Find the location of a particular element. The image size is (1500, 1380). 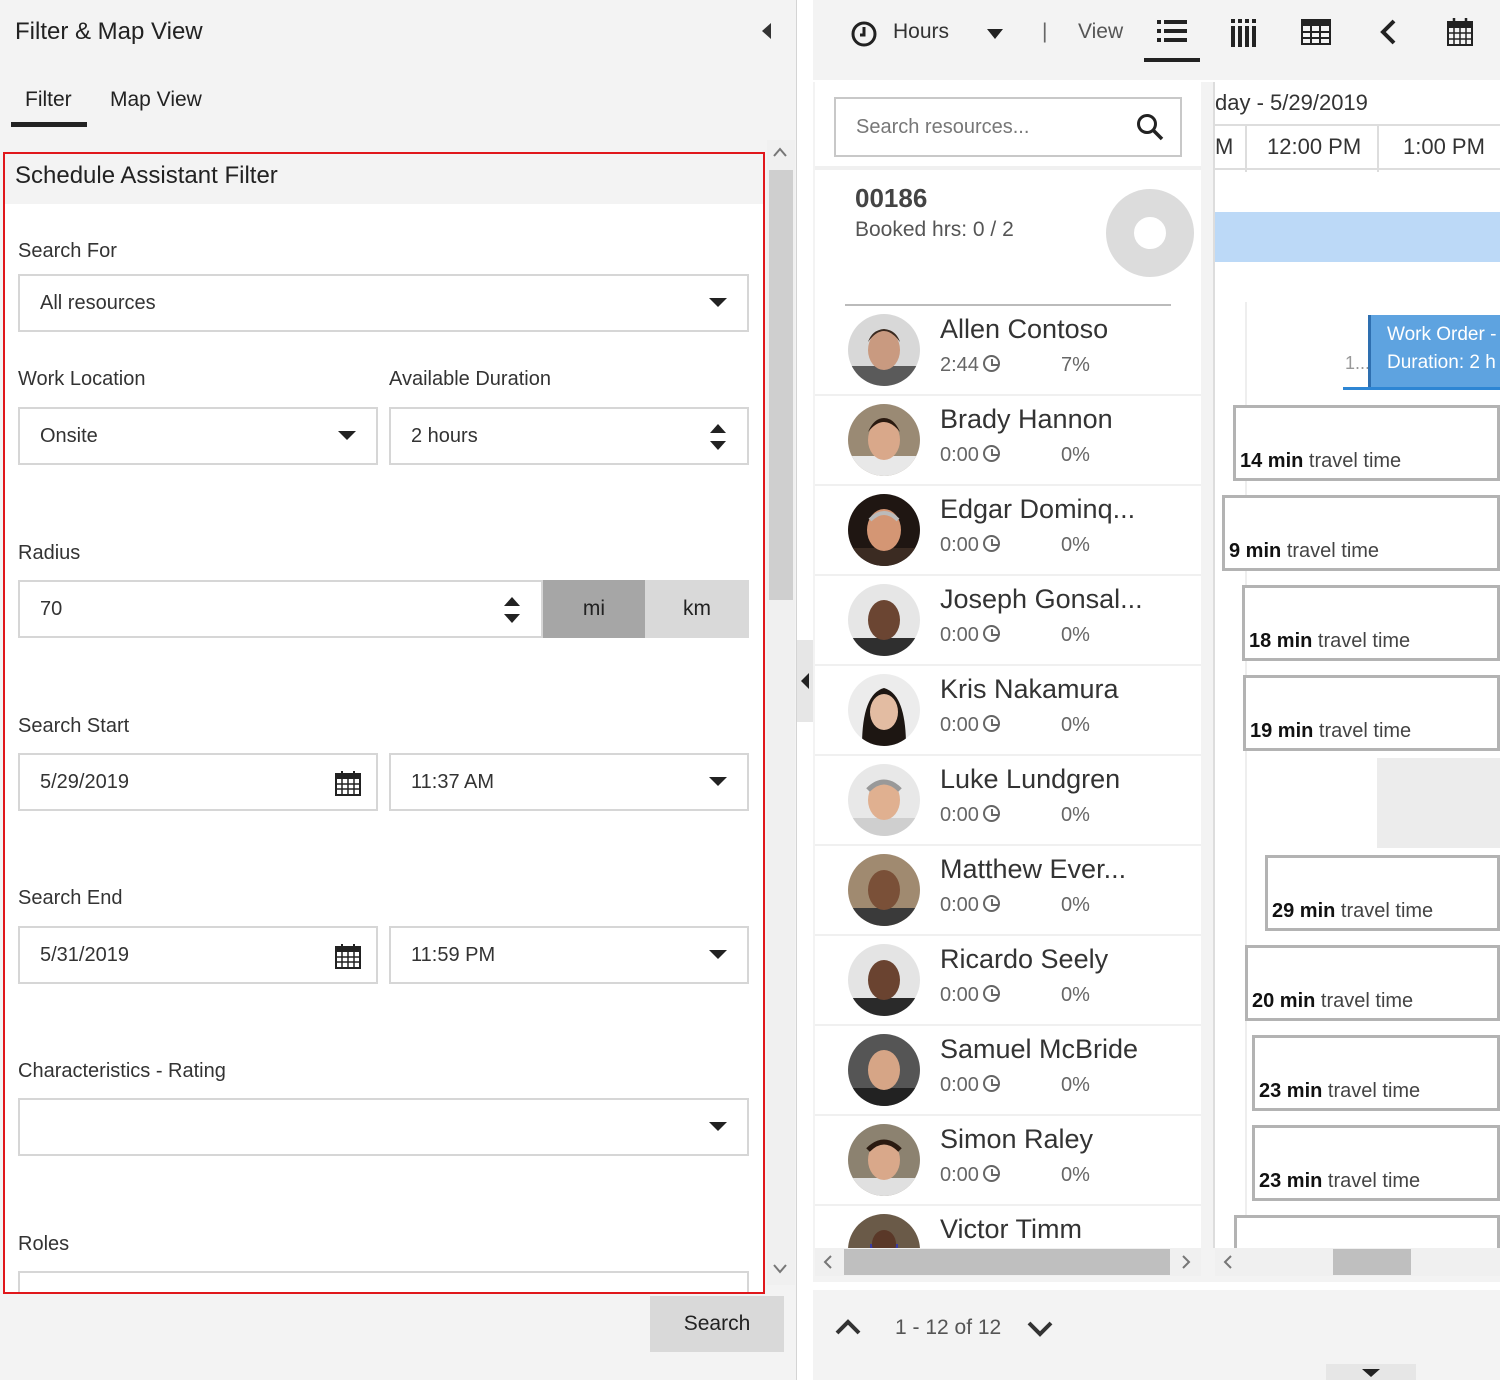

resource-row: Simon Raley 0:00 0% is located at coordinates (1008, 1162).